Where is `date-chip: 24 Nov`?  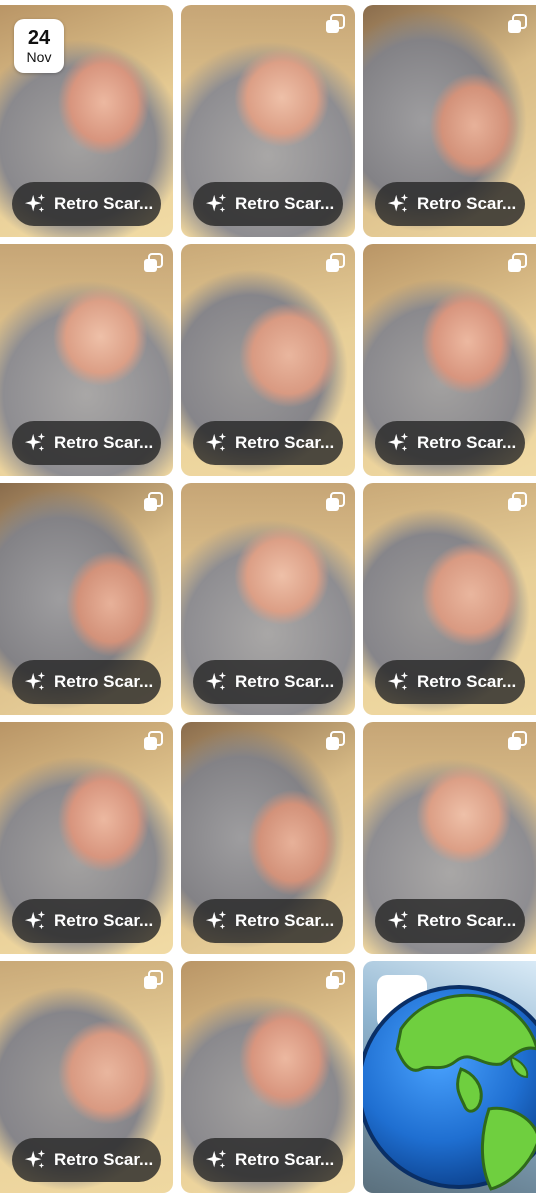
date-chip: 24 Nov is located at coordinates (39, 46).